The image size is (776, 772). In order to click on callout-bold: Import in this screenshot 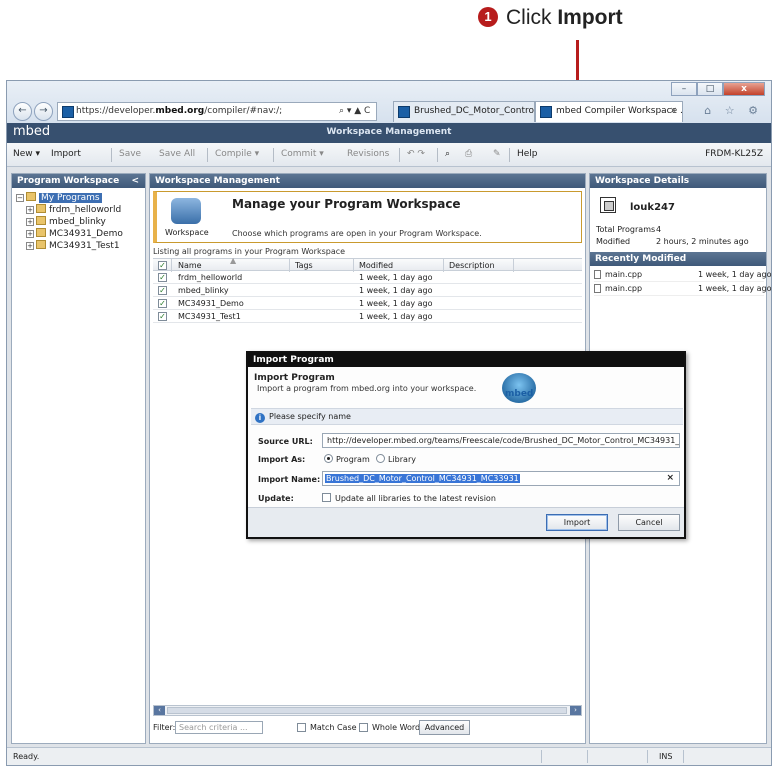, I will do `click(590, 17)`.